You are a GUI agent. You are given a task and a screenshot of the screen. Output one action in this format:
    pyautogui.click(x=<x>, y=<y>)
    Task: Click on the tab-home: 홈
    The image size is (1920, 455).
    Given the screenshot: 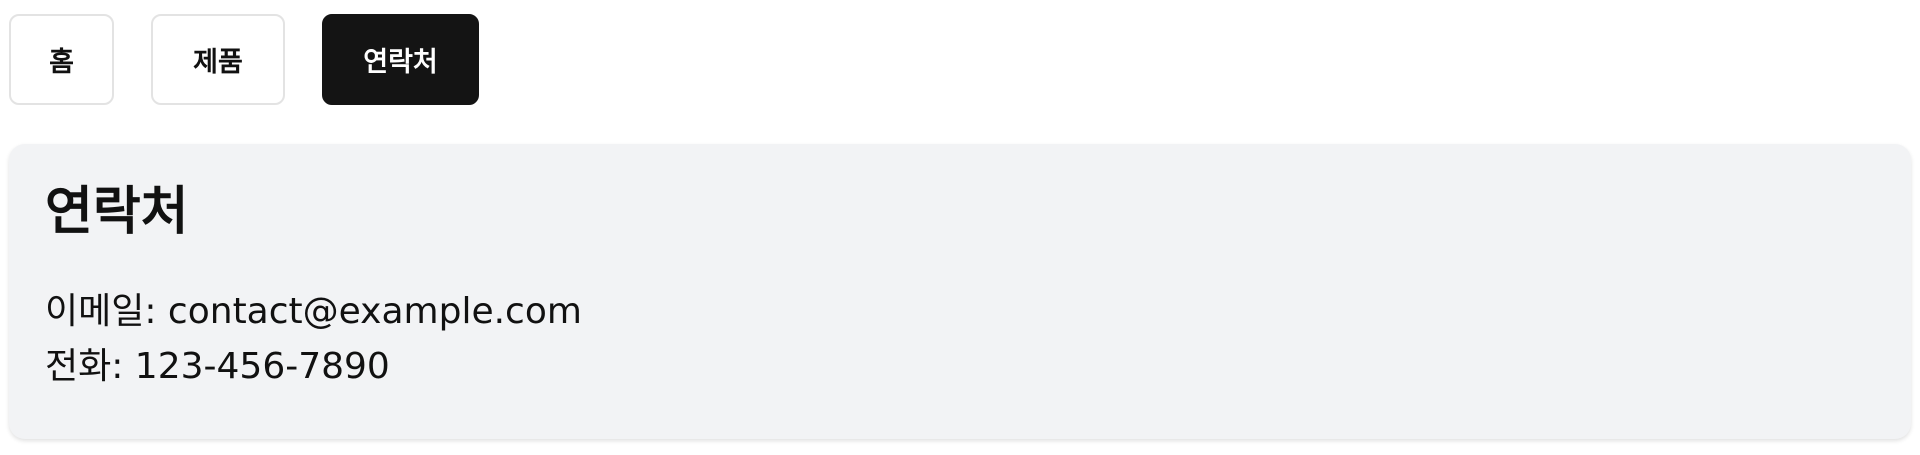 What is the action you would take?
    pyautogui.click(x=61, y=59)
    